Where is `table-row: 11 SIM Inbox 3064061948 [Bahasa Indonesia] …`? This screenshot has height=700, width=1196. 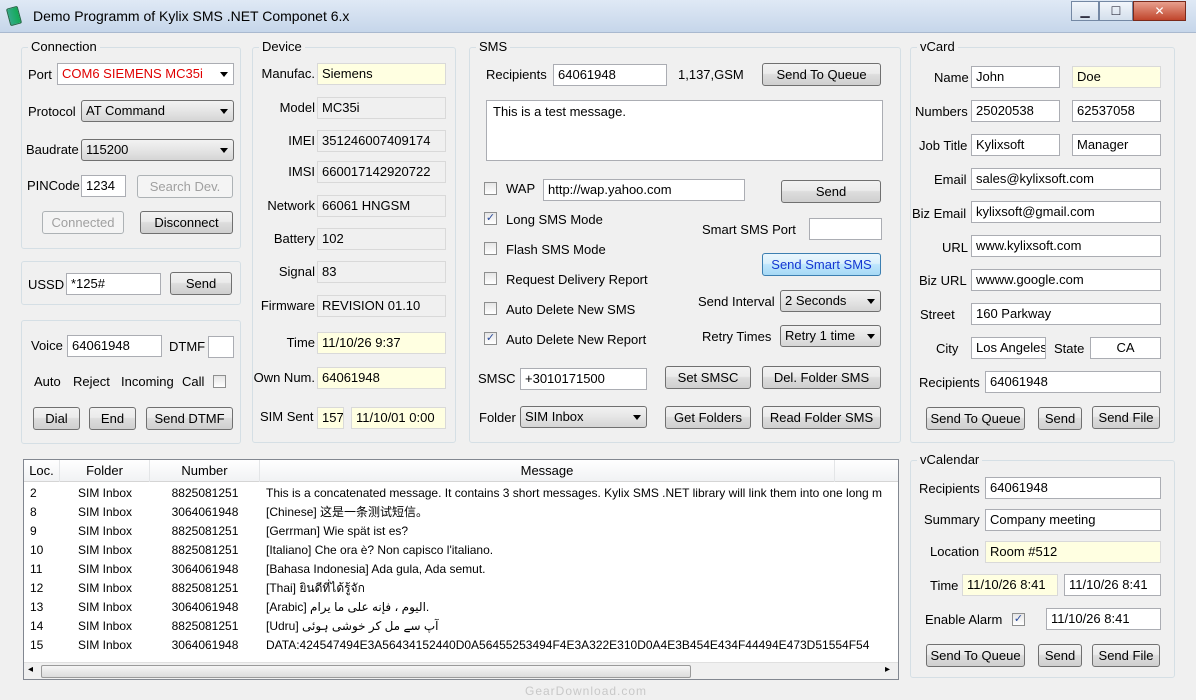 table-row: 11 SIM Inbox 3064061948 [Bahasa Indonesia] … is located at coordinates (461, 569).